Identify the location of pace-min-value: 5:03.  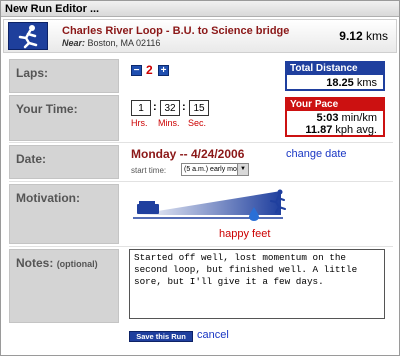
(327, 118).